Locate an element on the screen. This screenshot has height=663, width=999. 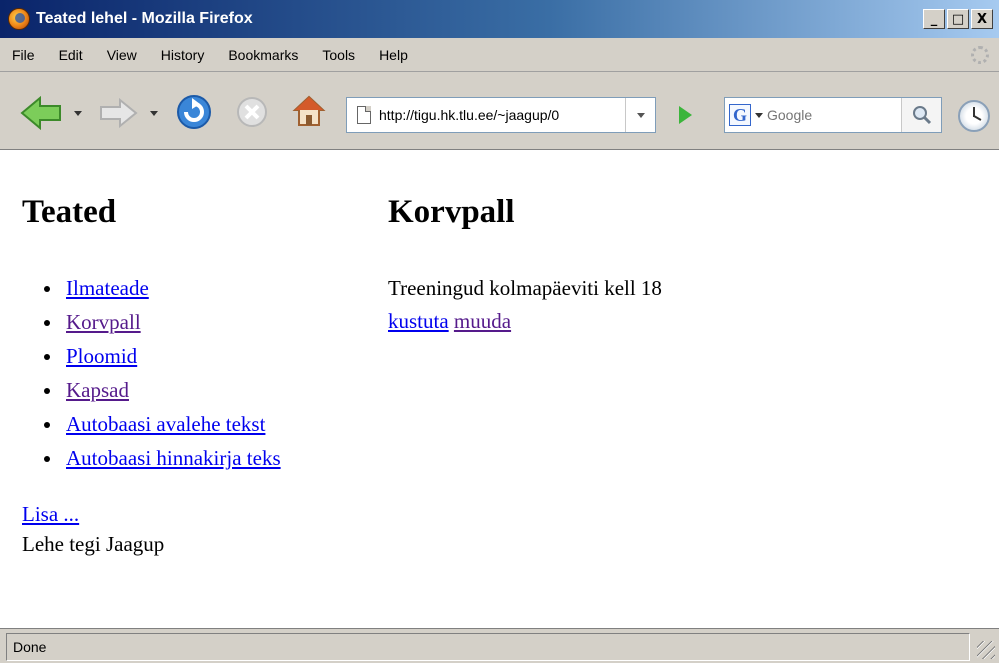
delete-link: kustuta is located at coordinates (418, 321).